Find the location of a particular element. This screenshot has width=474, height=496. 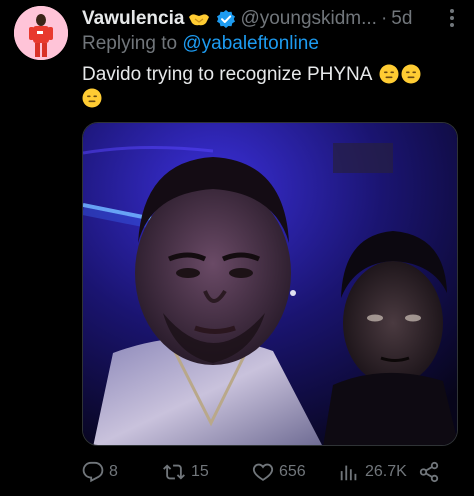

retweet-icon is located at coordinates (174, 472).